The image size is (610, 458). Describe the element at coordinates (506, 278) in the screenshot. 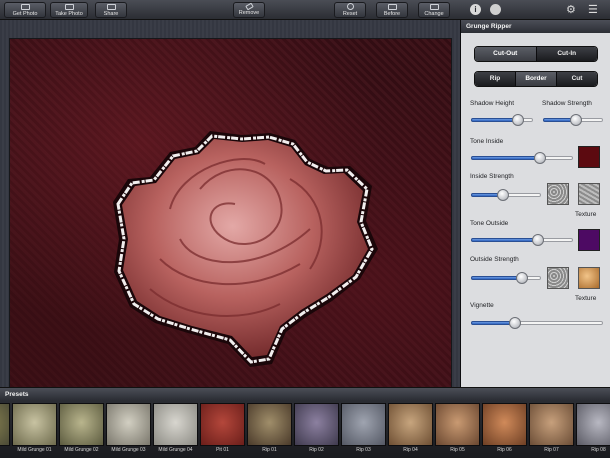

I see `outside-strength-slider` at that location.